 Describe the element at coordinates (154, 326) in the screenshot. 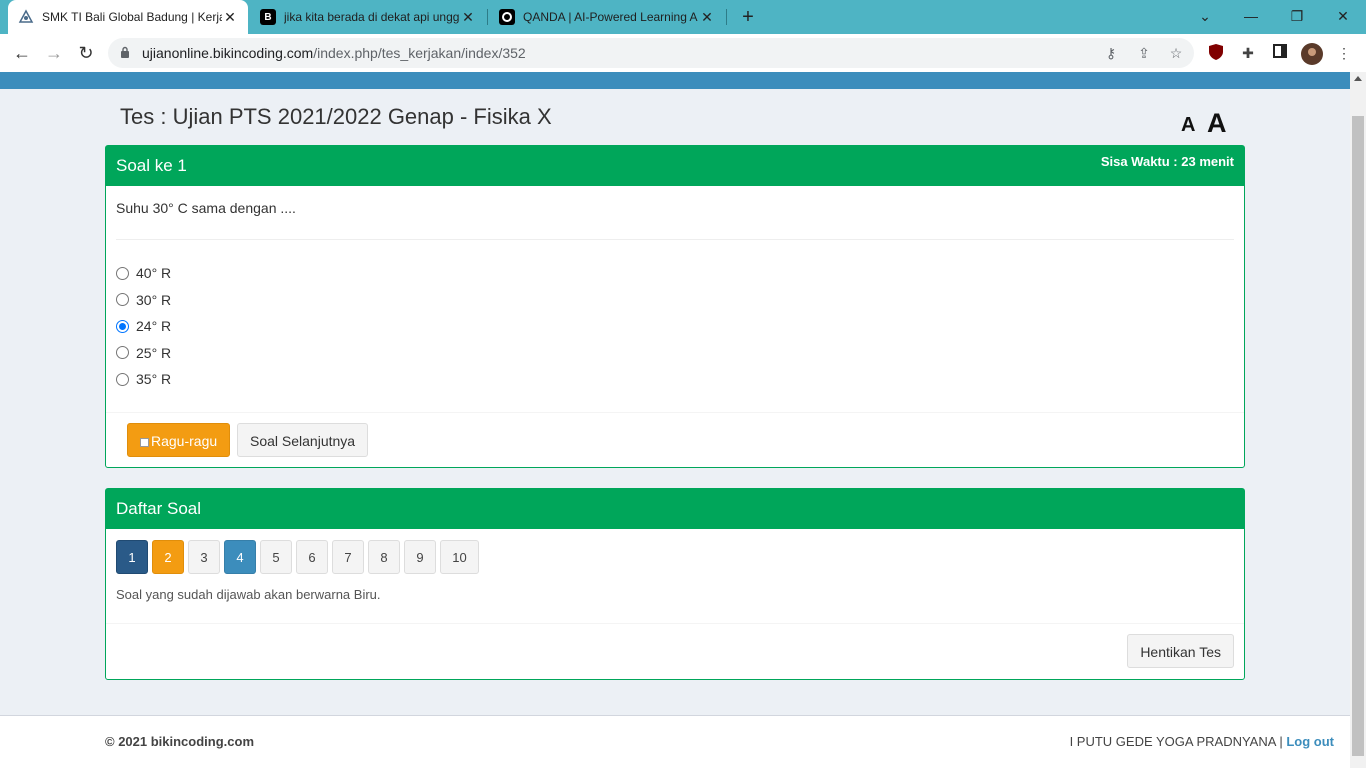

I see `answer-label: 24° R` at that location.